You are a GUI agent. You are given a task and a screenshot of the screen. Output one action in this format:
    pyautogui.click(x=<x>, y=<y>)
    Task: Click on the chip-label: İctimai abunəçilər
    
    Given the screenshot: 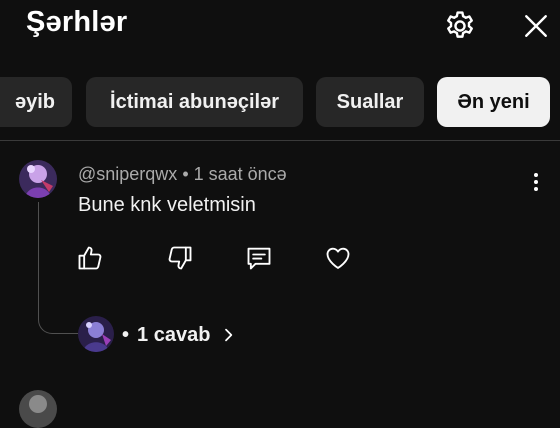 What is the action you would take?
    pyautogui.click(x=194, y=101)
    